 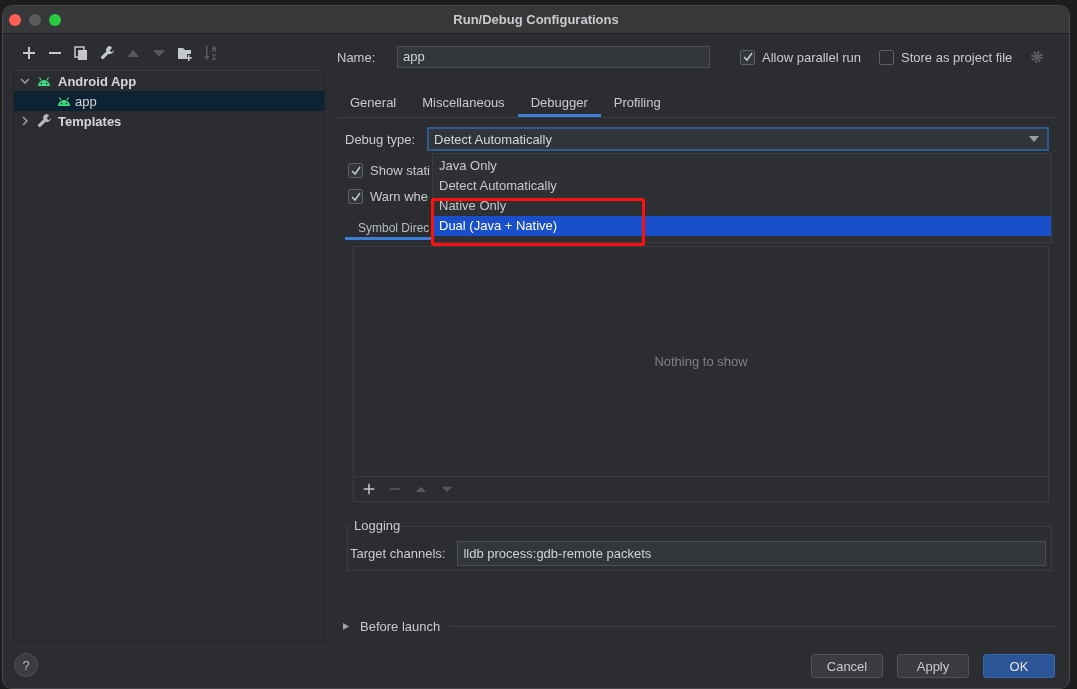 What do you see at coordinates (811, 57) in the screenshot?
I see `checkbox-label: Allow parallel run` at bounding box center [811, 57].